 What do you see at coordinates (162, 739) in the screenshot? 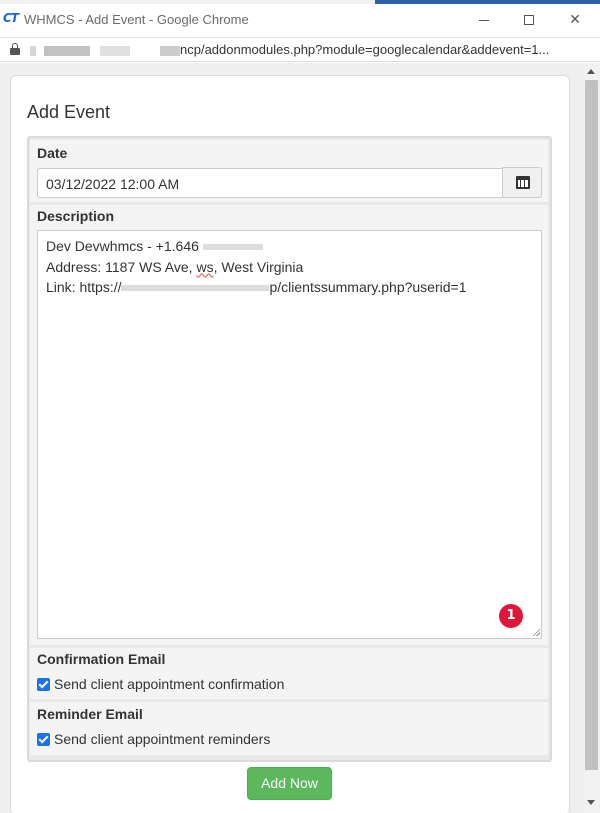
I see `reminder-checkbox-label: Send client appointment reminders` at bounding box center [162, 739].